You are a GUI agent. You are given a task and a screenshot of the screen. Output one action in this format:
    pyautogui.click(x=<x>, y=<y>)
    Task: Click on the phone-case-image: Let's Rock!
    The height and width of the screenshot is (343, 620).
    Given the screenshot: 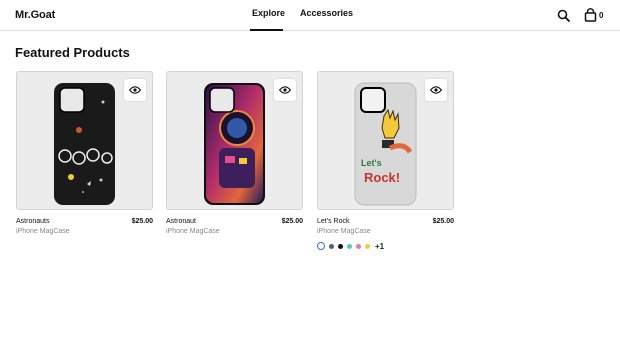 What is the action you would take?
    pyautogui.click(x=385, y=144)
    